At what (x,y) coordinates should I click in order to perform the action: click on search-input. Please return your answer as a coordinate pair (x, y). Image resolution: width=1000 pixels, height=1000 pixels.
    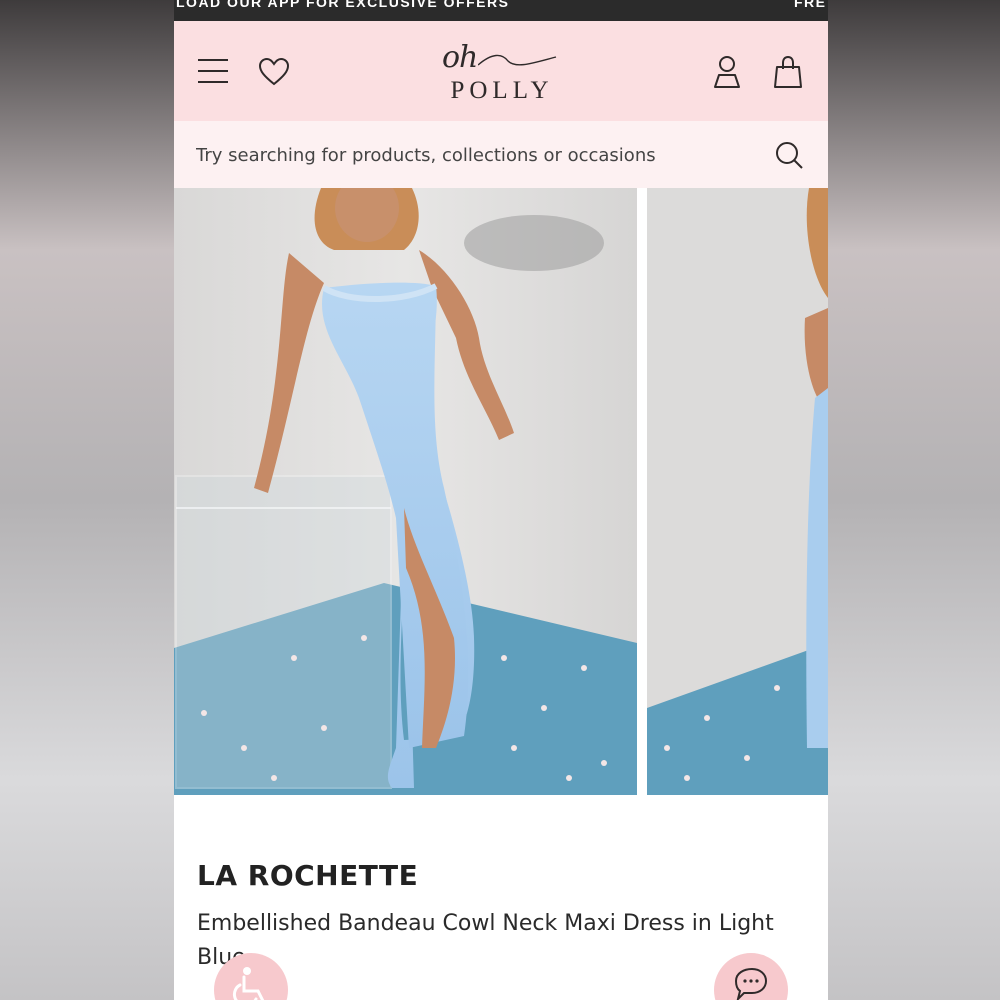
    Looking at the image, I should click on (476, 155).